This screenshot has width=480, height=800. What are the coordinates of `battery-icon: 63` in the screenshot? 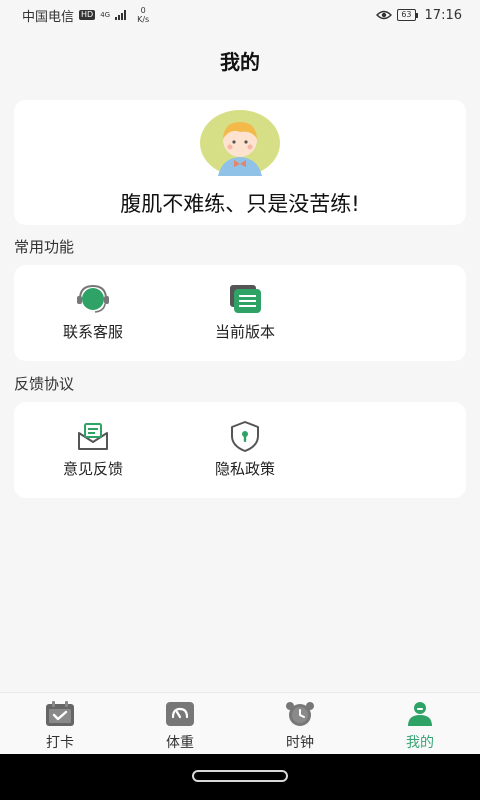 It's located at (407, 15).